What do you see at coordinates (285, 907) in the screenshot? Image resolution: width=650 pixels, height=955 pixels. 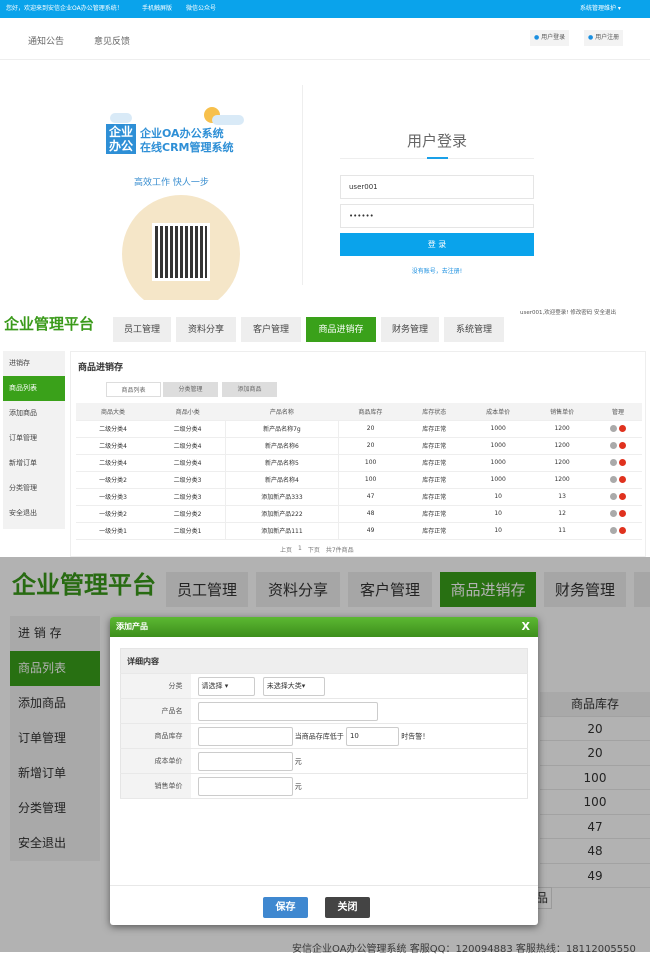 I see `save-button: 保存` at bounding box center [285, 907].